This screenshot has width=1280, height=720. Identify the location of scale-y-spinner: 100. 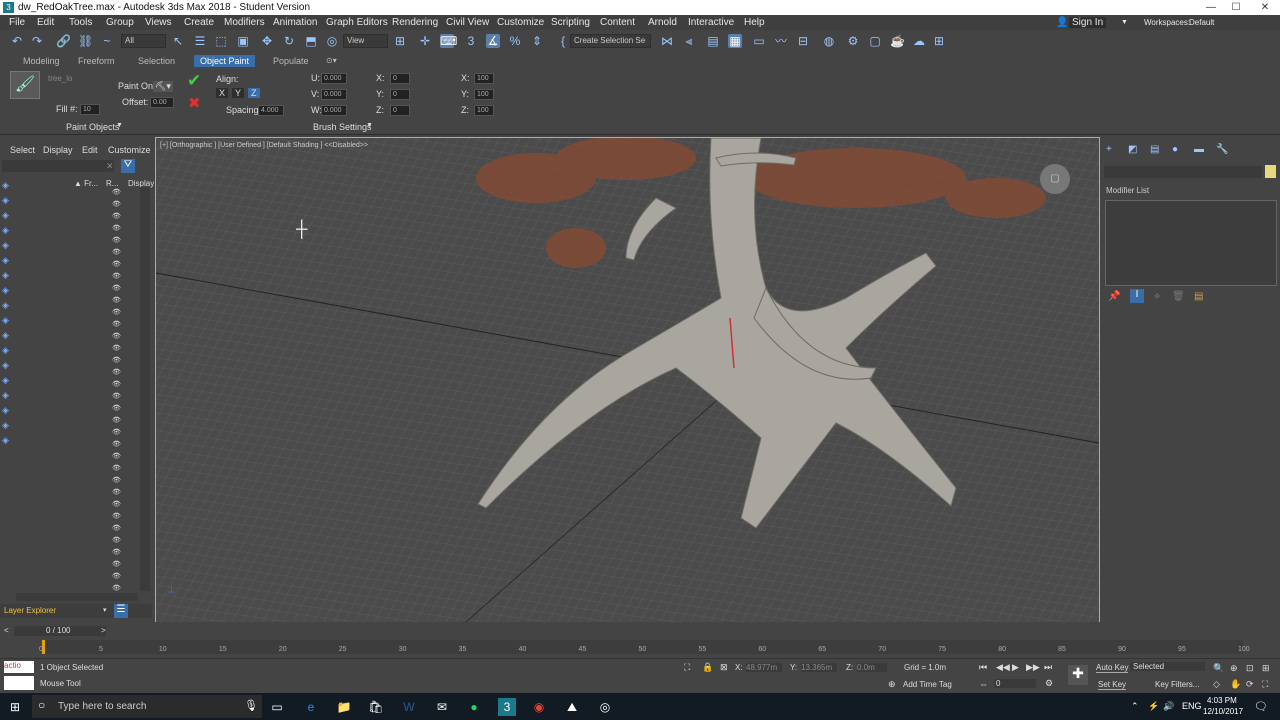
(484, 94).